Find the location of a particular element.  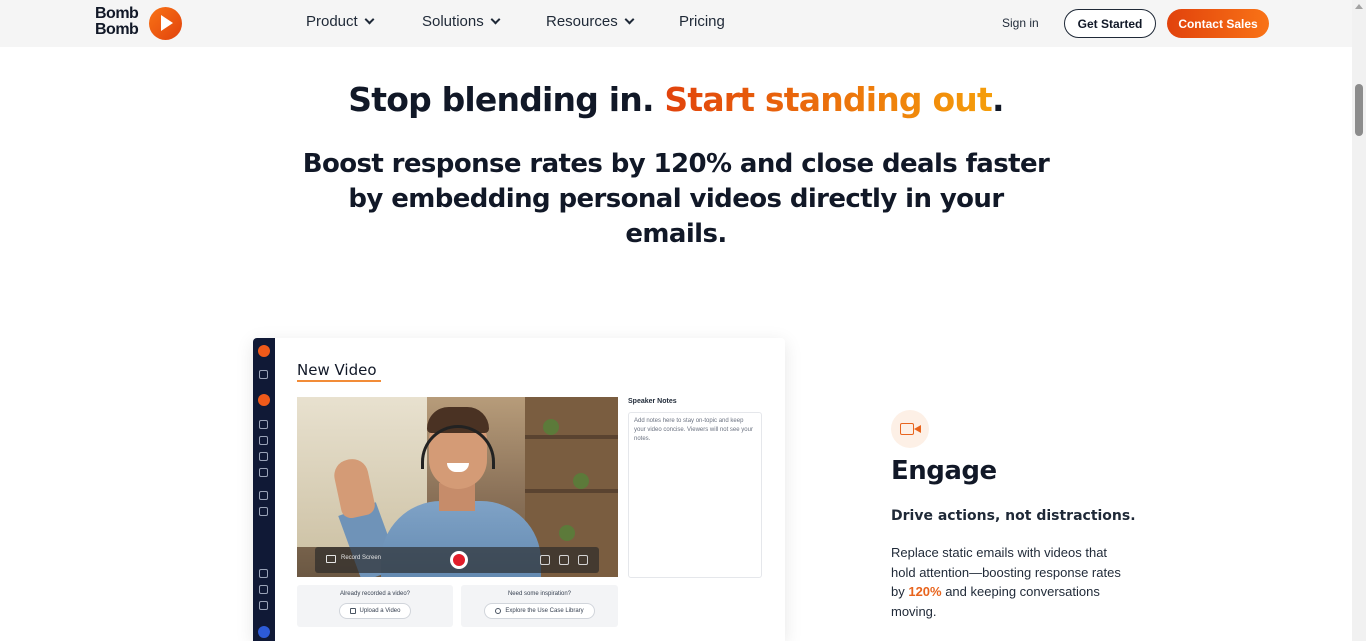

hero-title-period: . is located at coordinates (998, 99).